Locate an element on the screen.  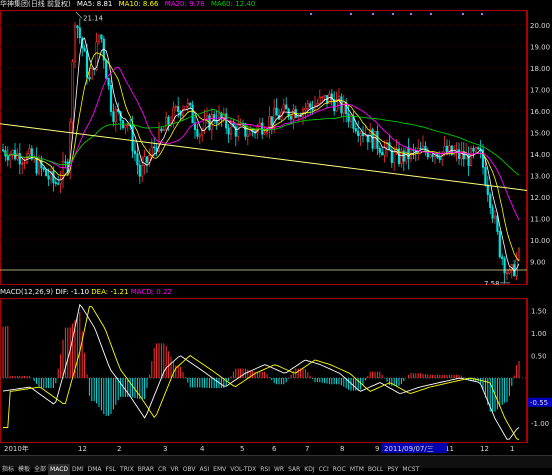
macd-tick-label: -1.00 is located at coordinates (540, 424).